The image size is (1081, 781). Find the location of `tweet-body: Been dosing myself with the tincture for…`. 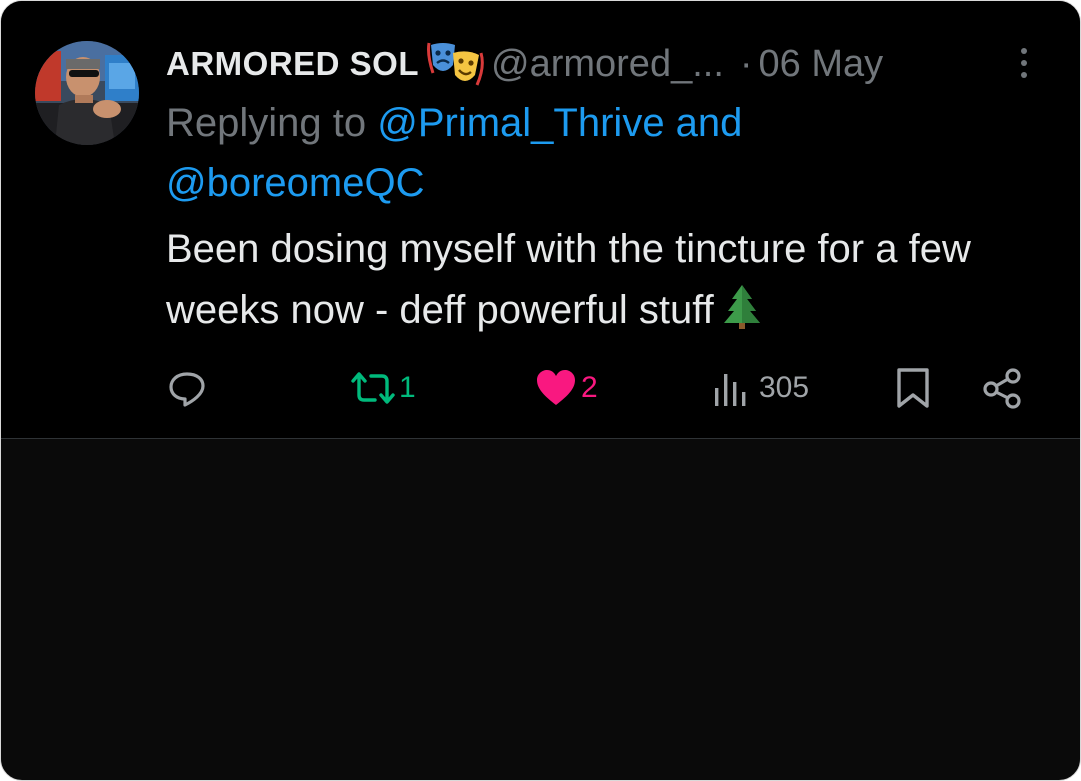

tweet-body: Been dosing myself with the tincture for… is located at coordinates (568, 279).